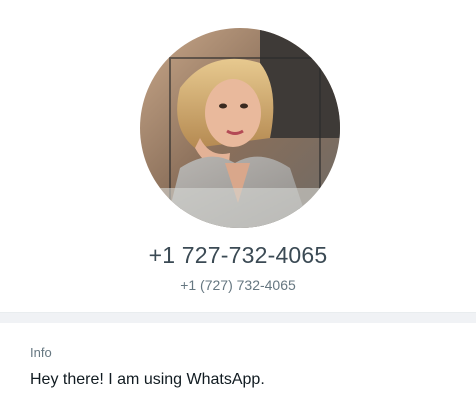  Describe the element at coordinates (41, 352) in the screenshot. I see `about-label: Info` at that location.